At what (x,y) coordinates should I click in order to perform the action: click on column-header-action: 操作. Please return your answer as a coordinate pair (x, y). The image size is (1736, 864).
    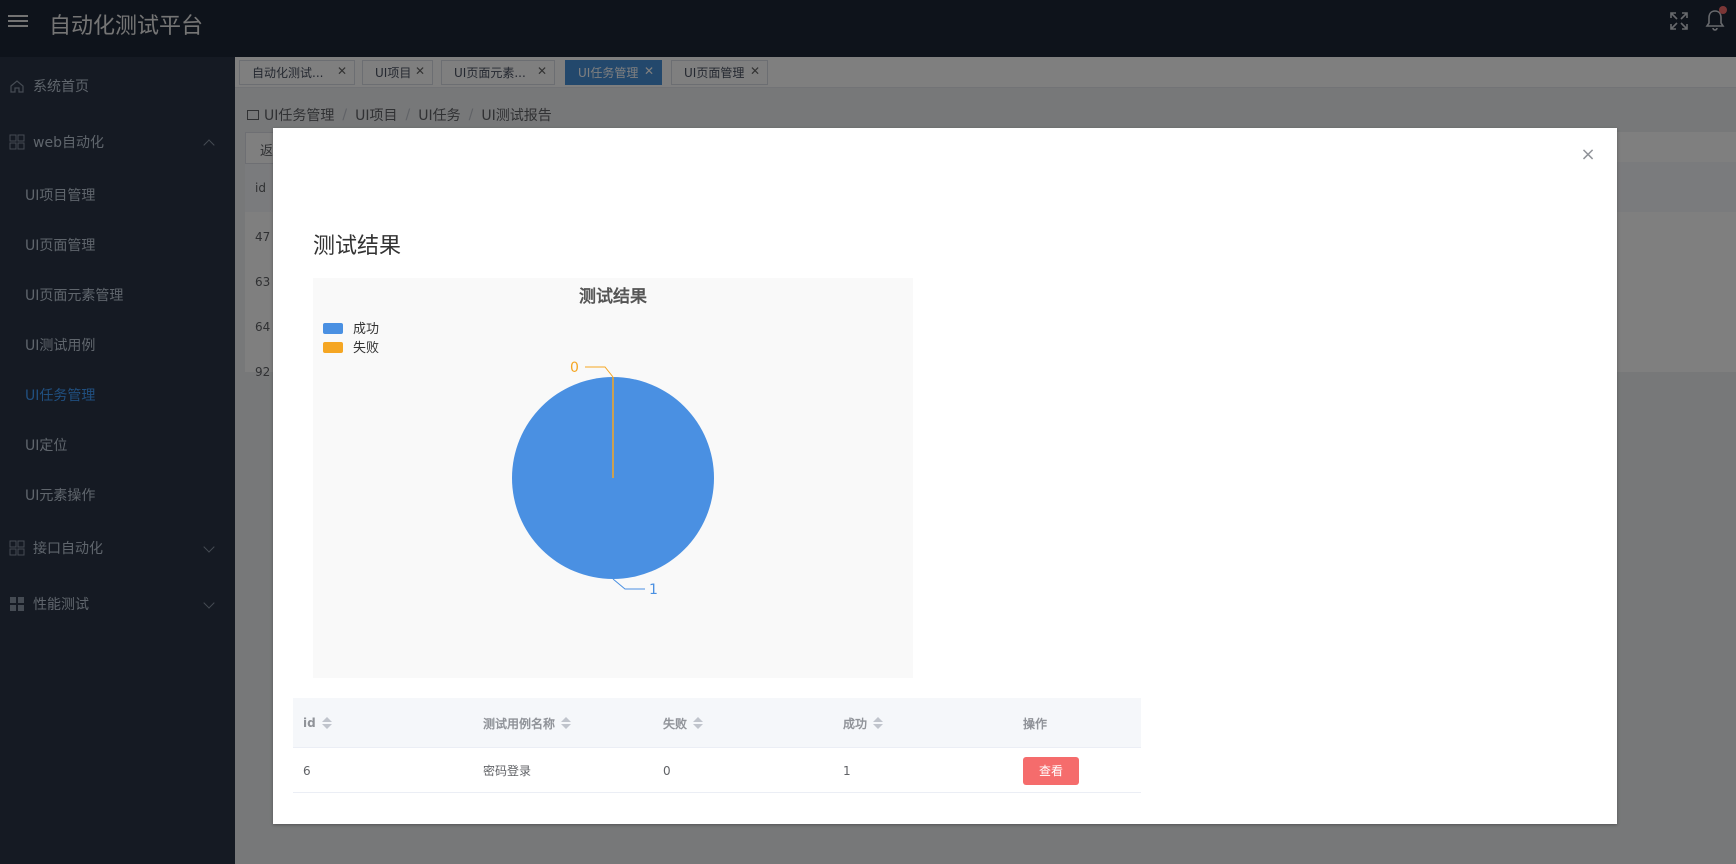
    Looking at the image, I should click on (1035, 723).